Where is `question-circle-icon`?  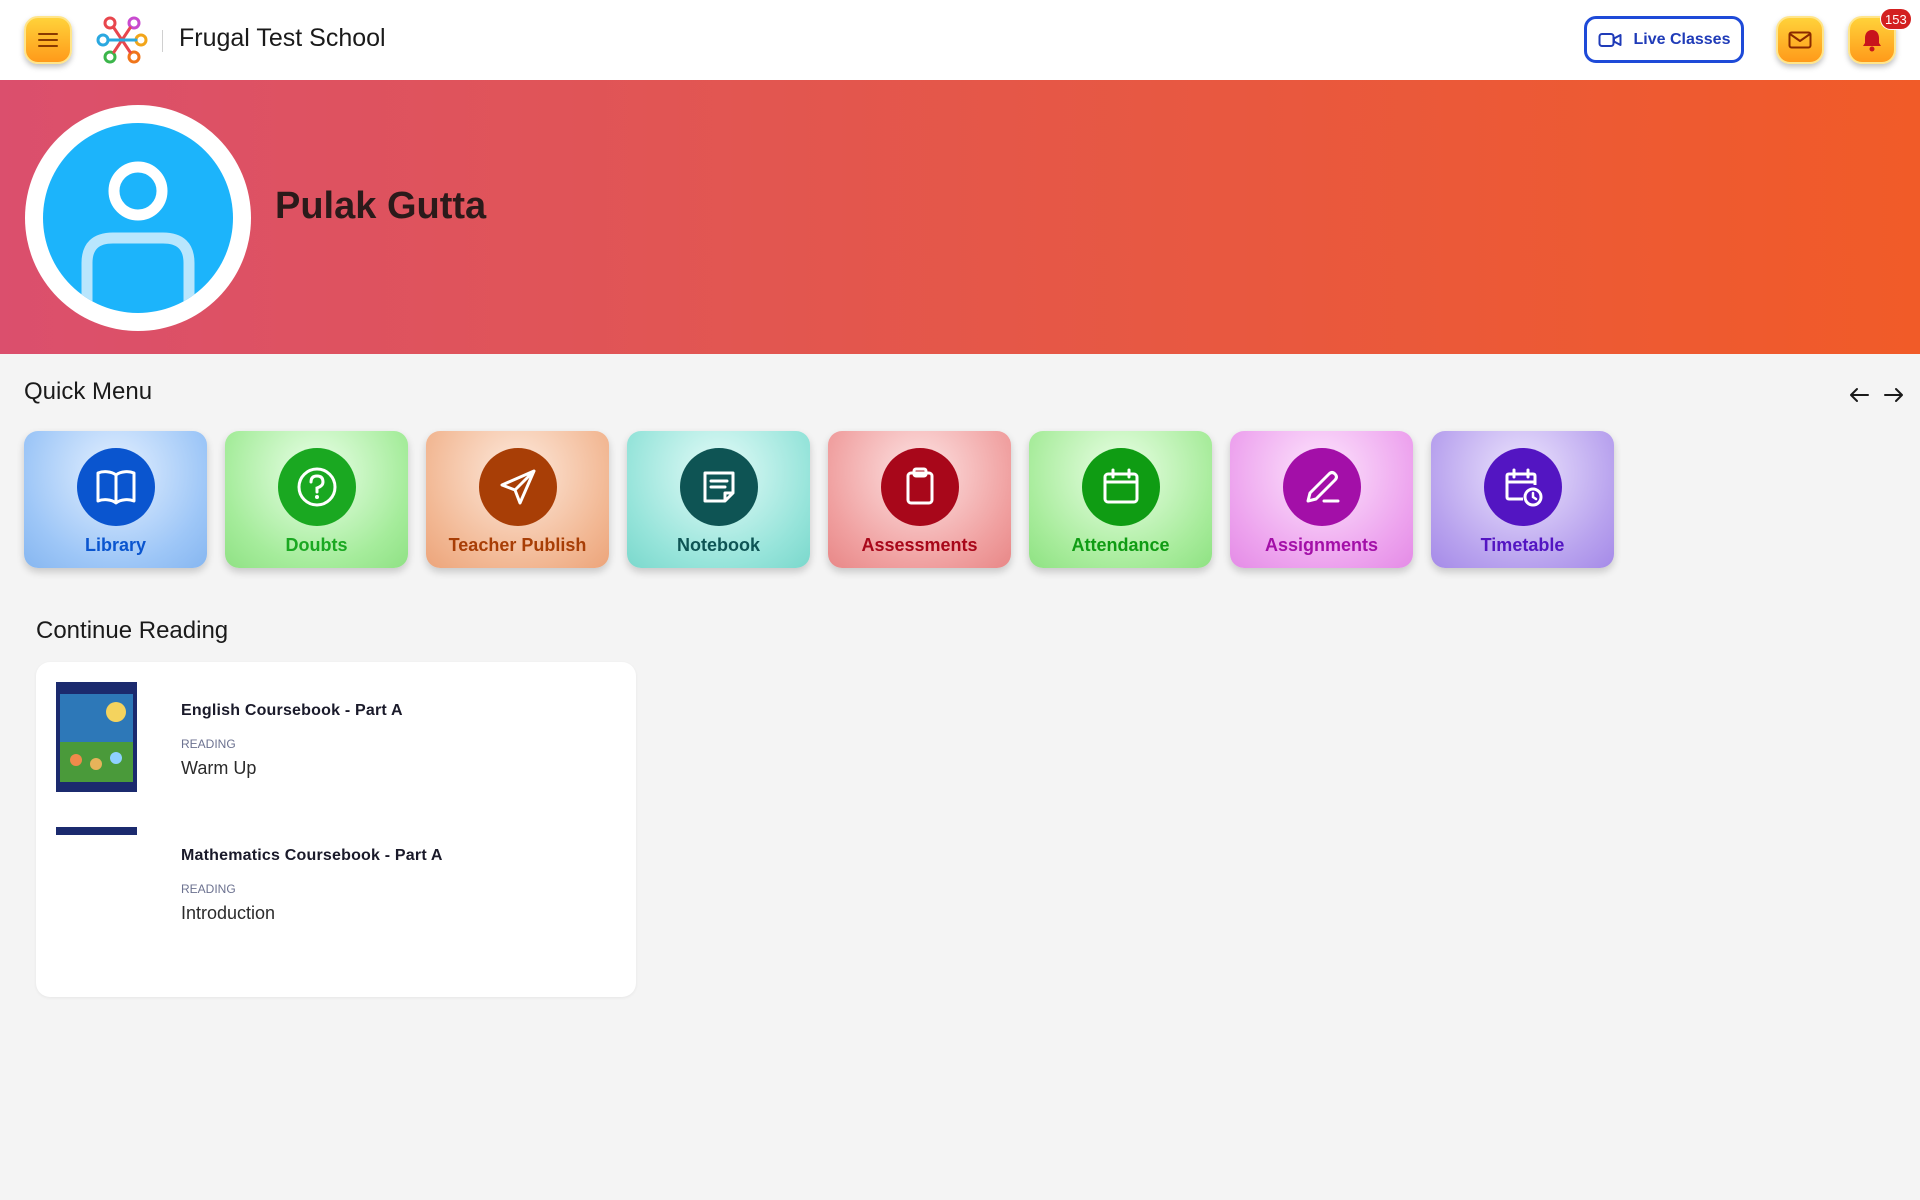 question-circle-icon is located at coordinates (316, 487).